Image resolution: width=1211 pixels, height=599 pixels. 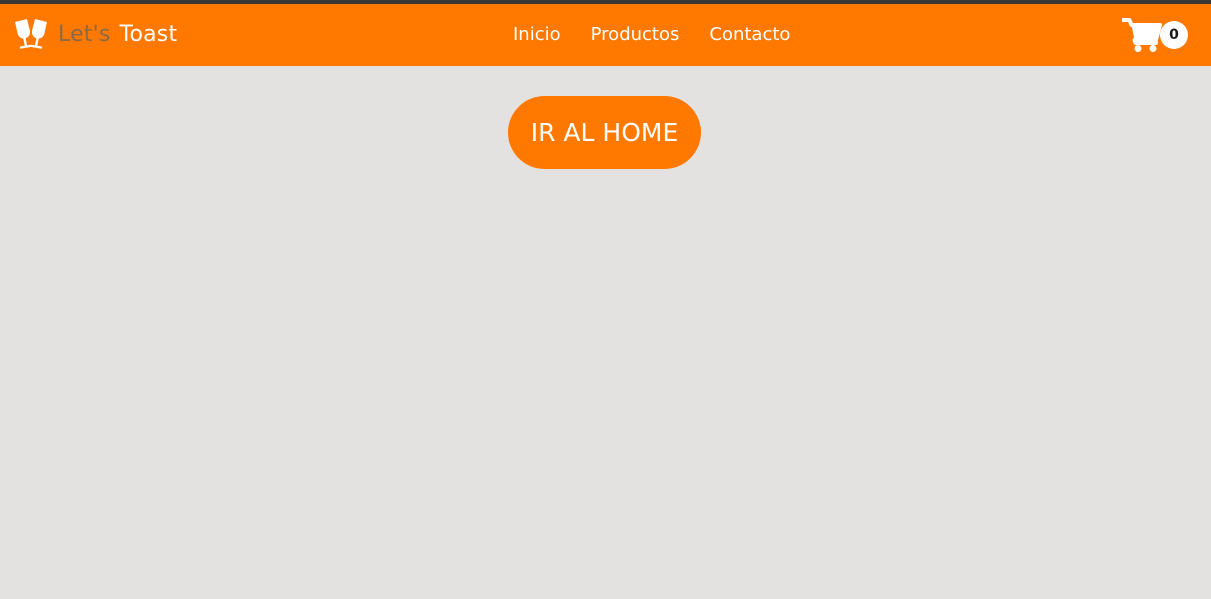 I want to click on brand-word-lets: Let's, so click(x=84, y=34).